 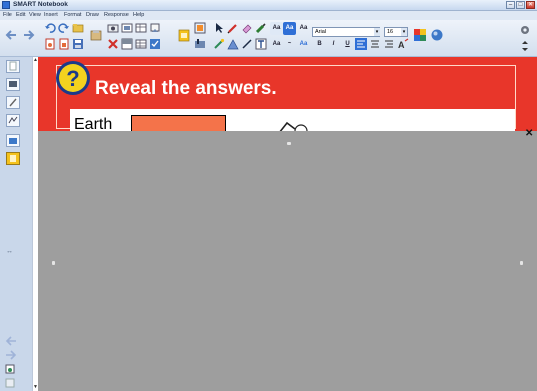 I want to click on shapes-icon, so click(x=233, y=44).